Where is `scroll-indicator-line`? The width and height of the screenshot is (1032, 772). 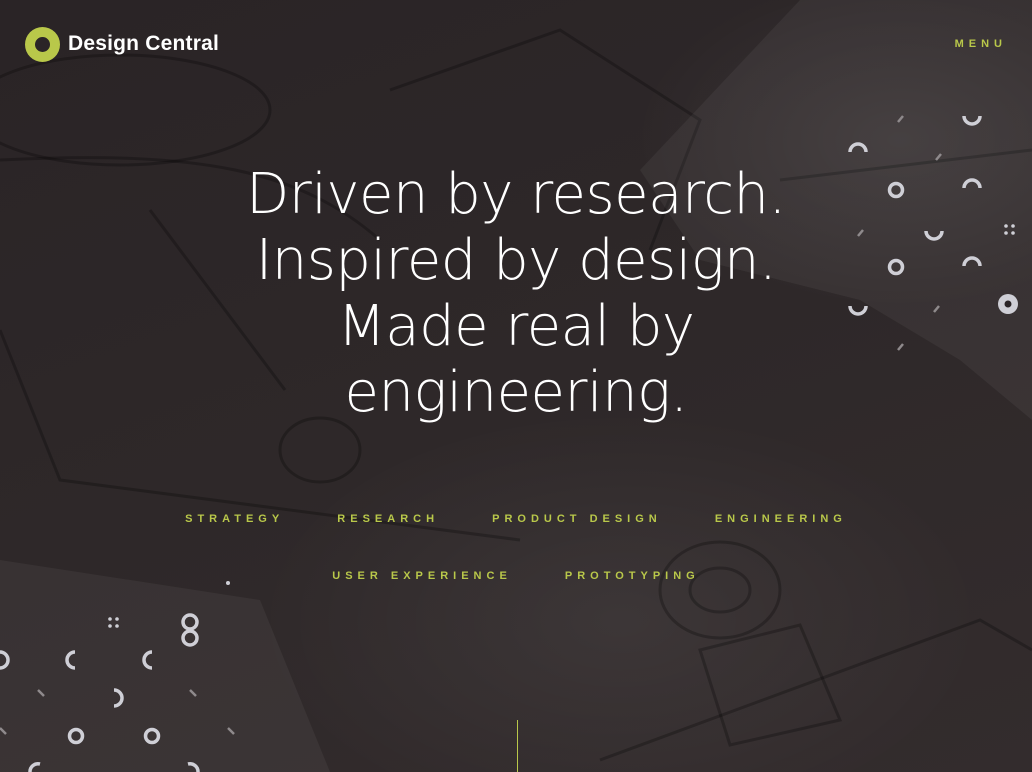
scroll-indicator-line is located at coordinates (517, 746).